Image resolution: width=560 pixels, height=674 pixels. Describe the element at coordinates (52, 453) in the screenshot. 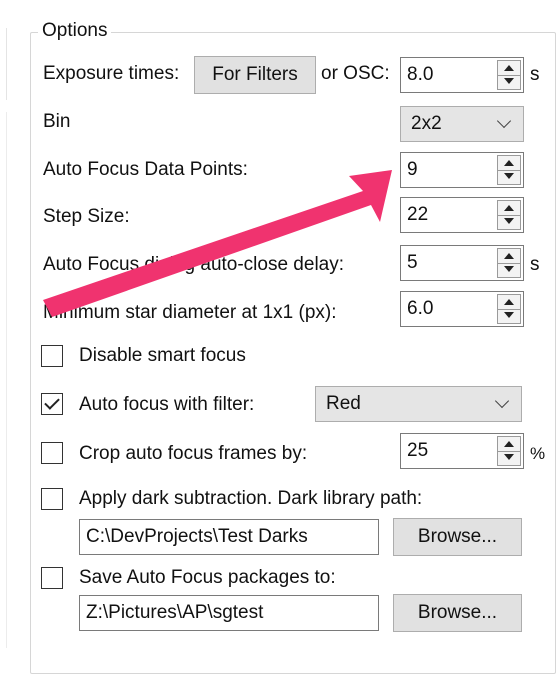

I see `crop-checkbox` at that location.